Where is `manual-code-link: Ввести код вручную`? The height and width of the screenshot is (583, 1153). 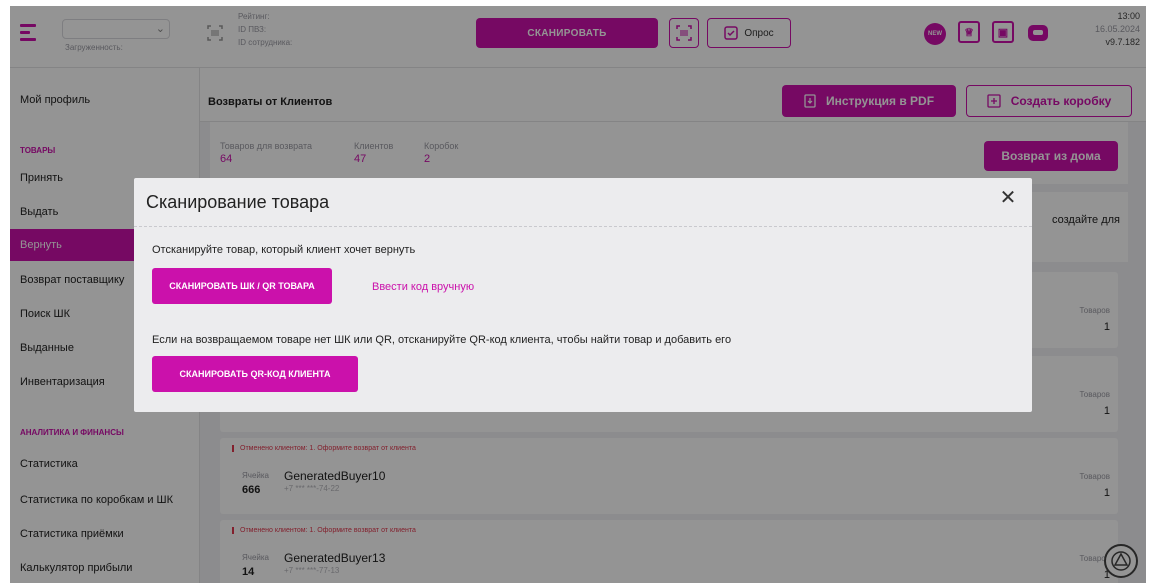 manual-code-link: Ввести код вручную is located at coordinates (423, 287).